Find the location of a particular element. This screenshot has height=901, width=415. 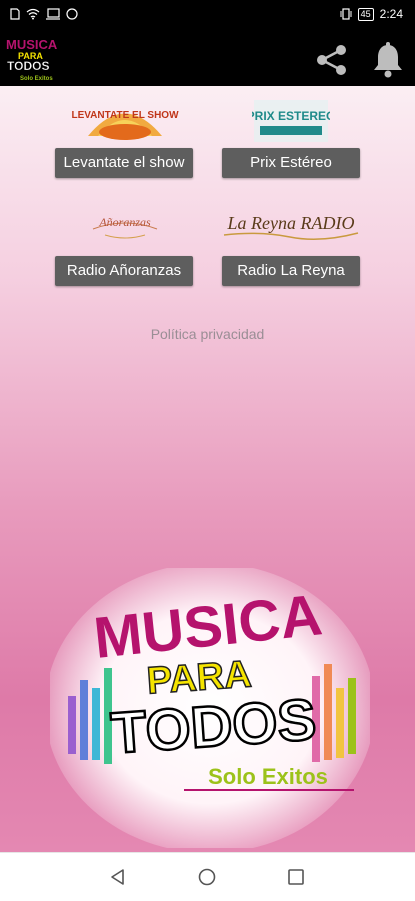

station-logo-text: LEVANTATE EL SHOW is located at coordinates (125, 115).